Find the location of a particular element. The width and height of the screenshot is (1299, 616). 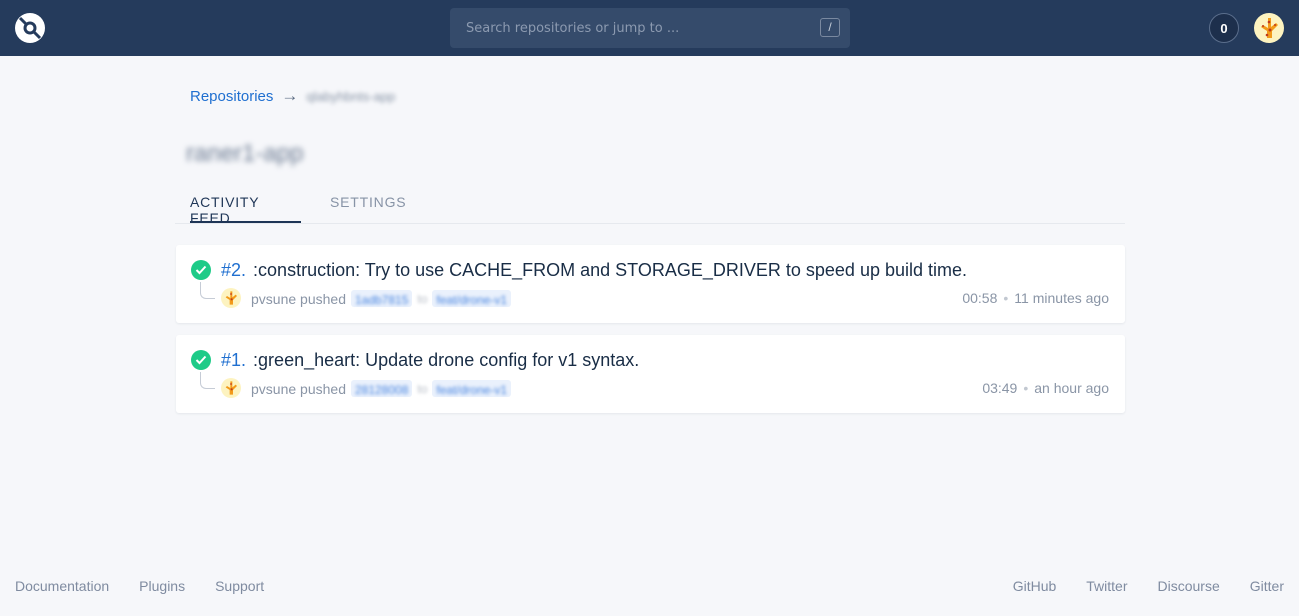

footer-link-plugins: Plugins is located at coordinates (162, 586).